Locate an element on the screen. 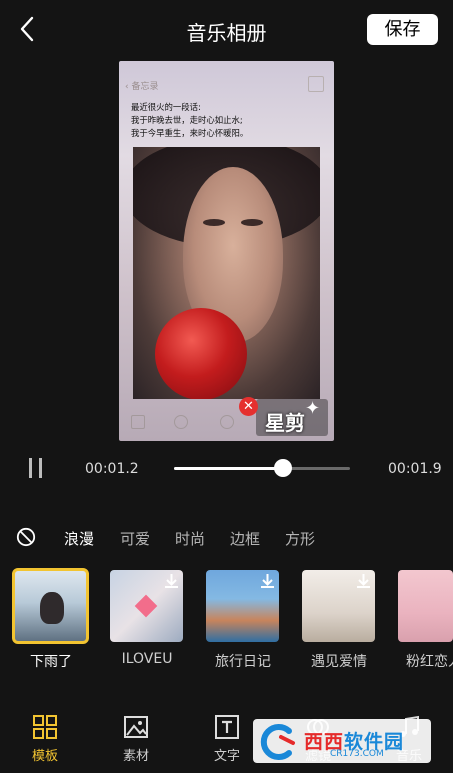 Image resolution: width=453 pixels, height=773 pixels. category-fashion: 时尚 is located at coordinates (190, 538).